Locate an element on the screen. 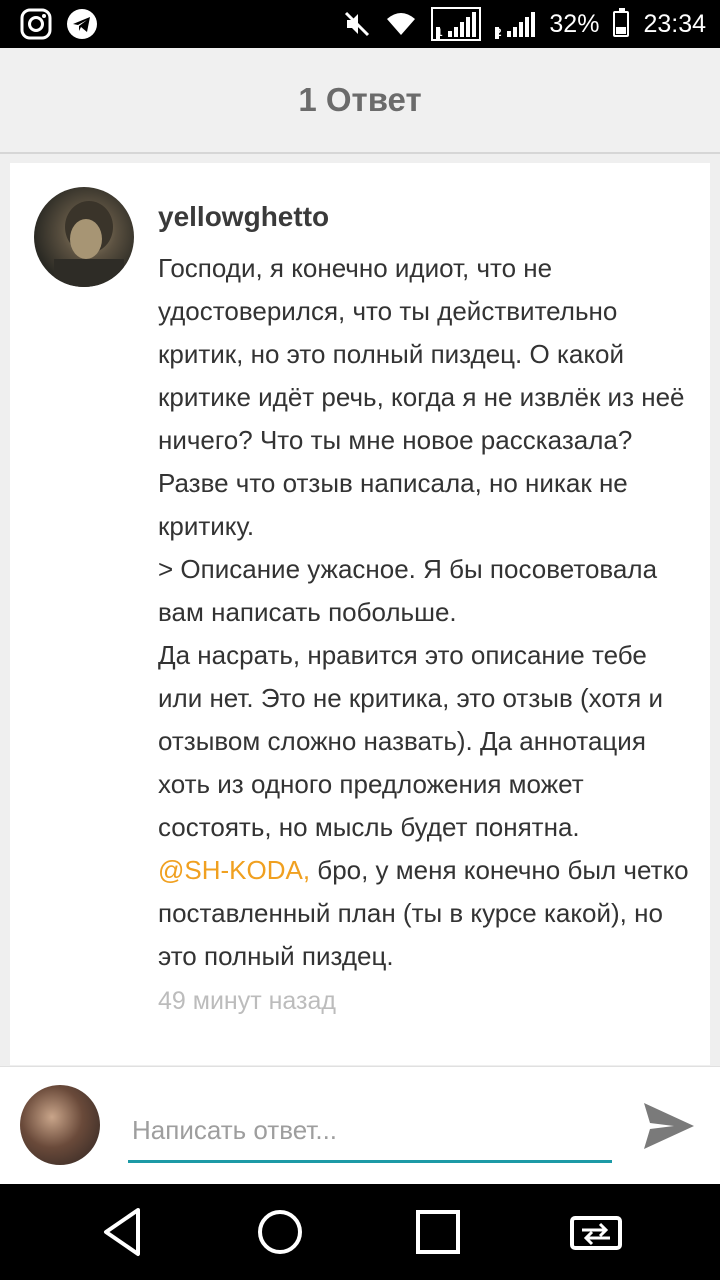  reply-input is located at coordinates (370, 1132).